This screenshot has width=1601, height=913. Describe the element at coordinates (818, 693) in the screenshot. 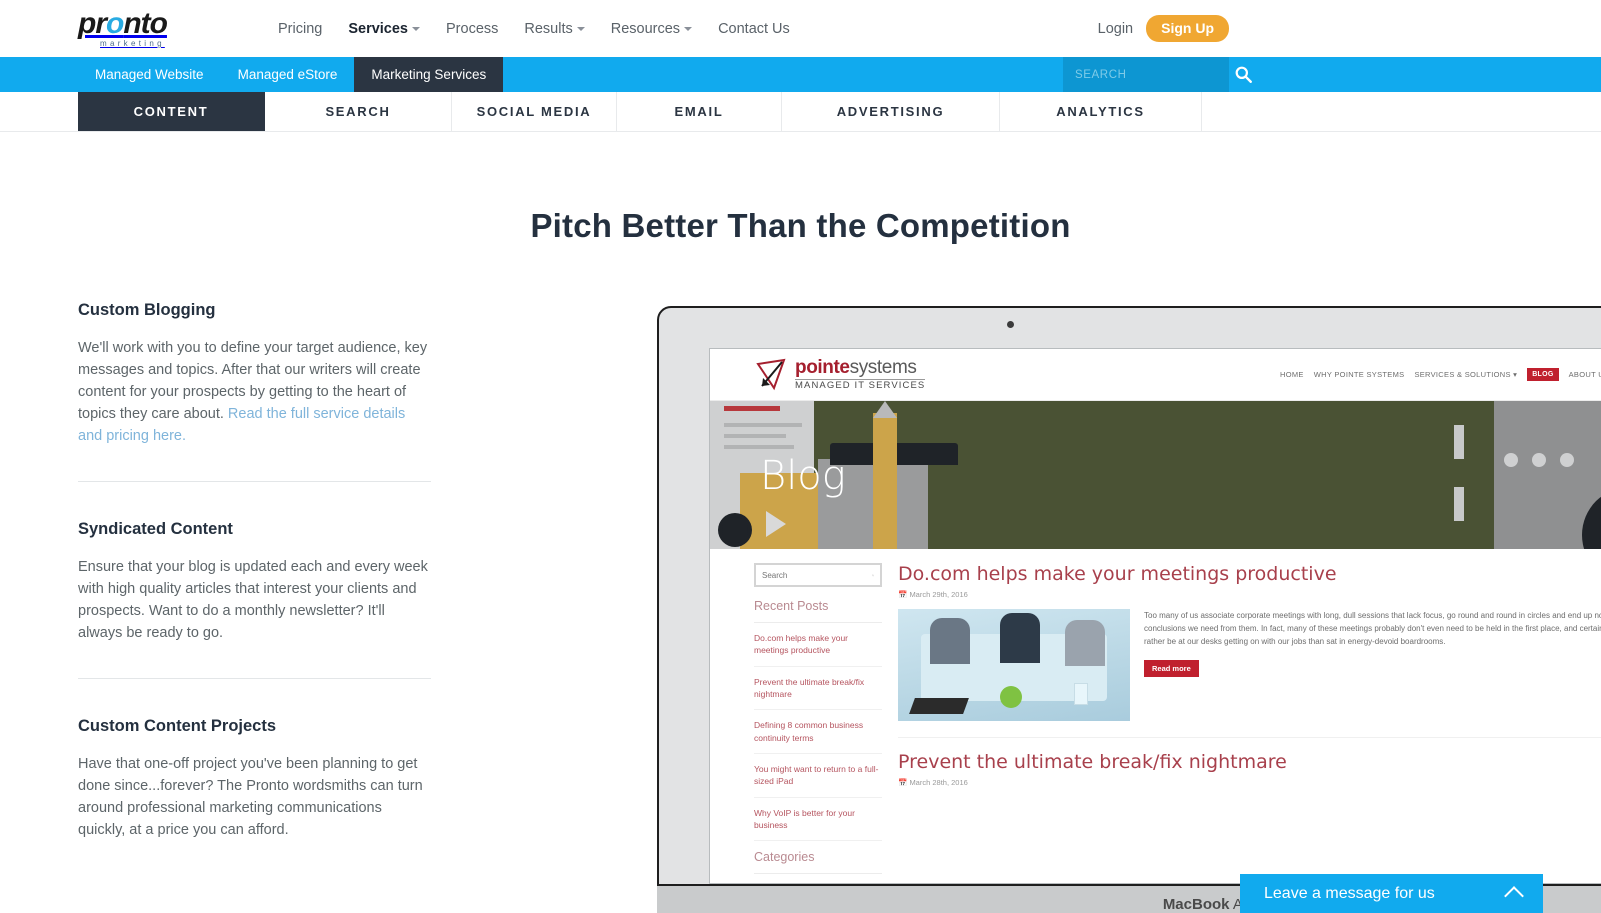

I see `mockup-recent-post-item: Prevent the ultimate break/fix nightmare` at that location.